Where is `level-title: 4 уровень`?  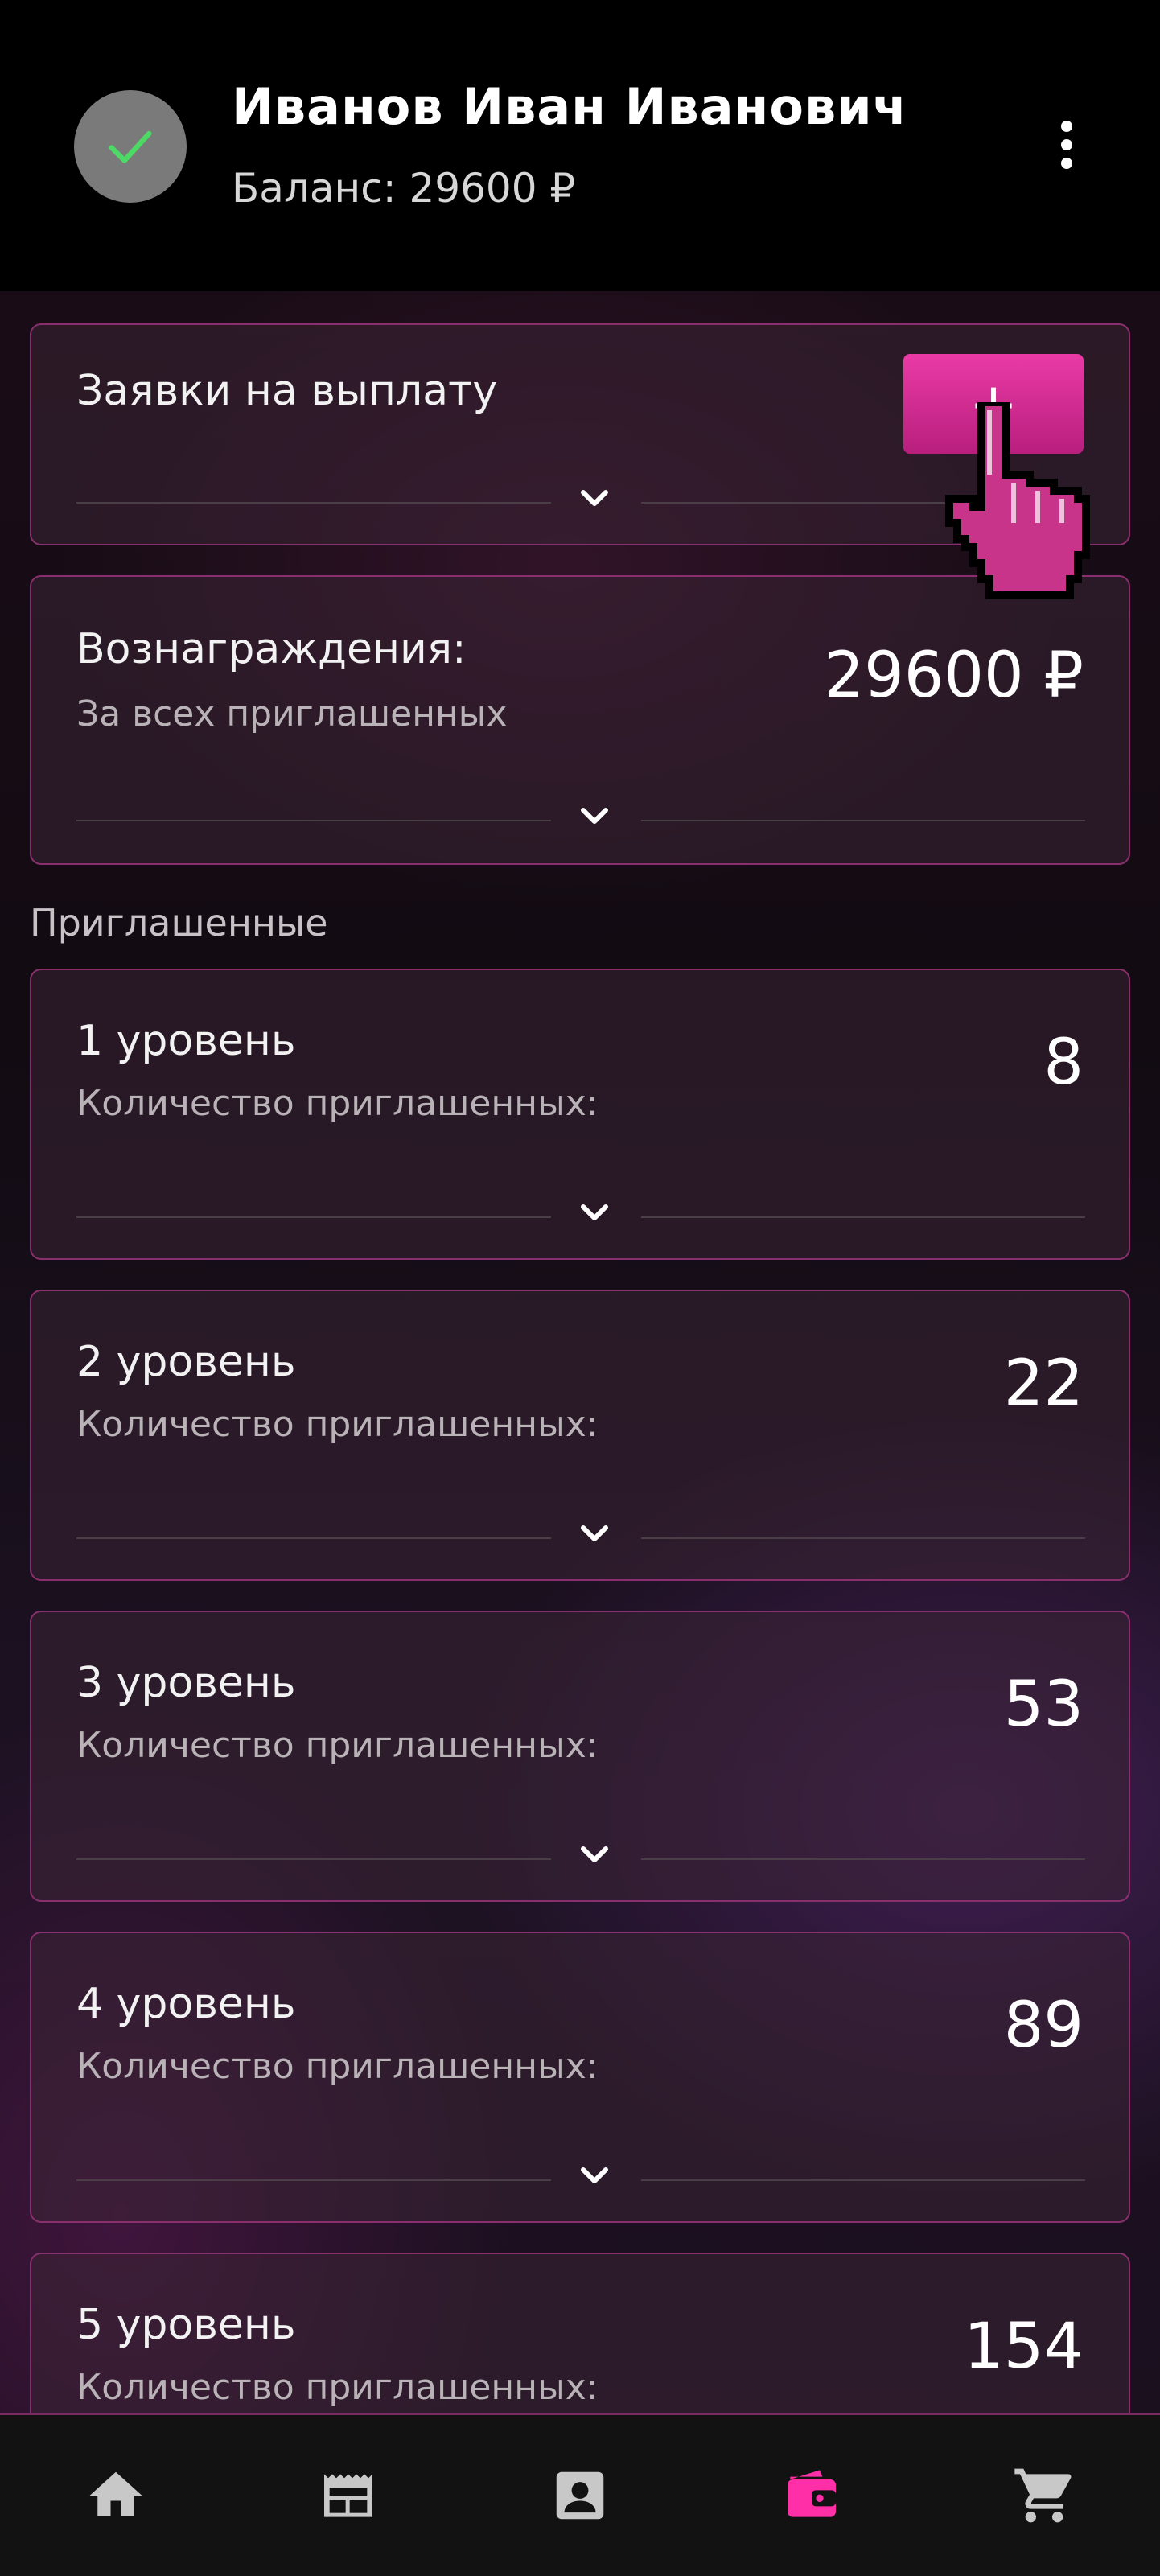 level-title: 4 уровень is located at coordinates (186, 2004).